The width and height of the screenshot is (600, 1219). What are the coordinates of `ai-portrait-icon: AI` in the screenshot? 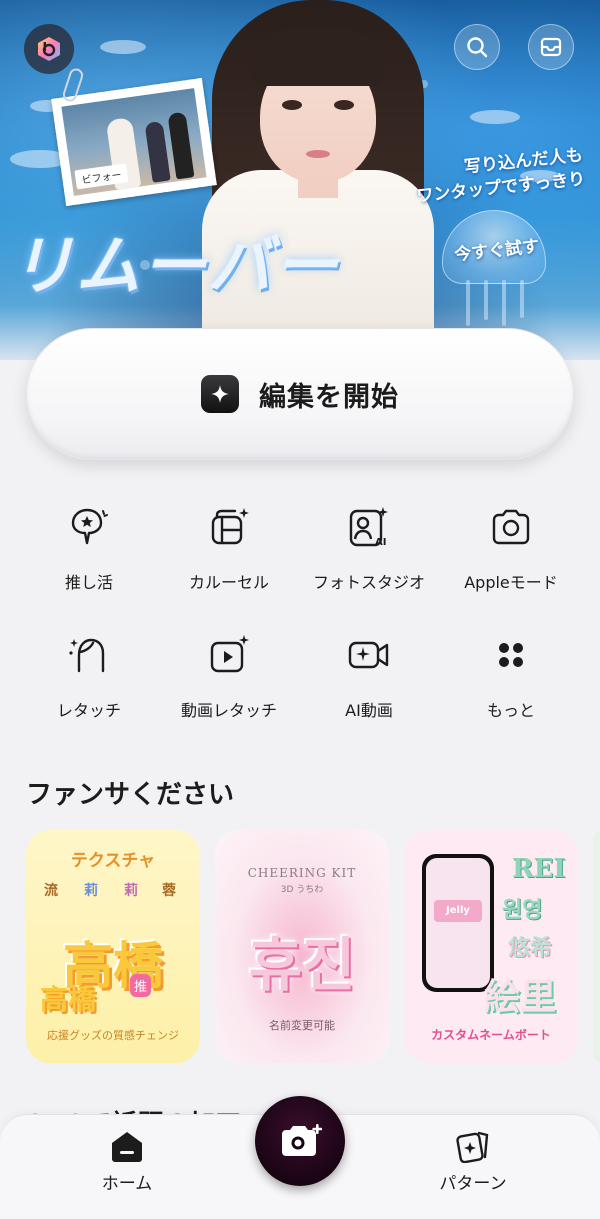 It's located at (368, 527).